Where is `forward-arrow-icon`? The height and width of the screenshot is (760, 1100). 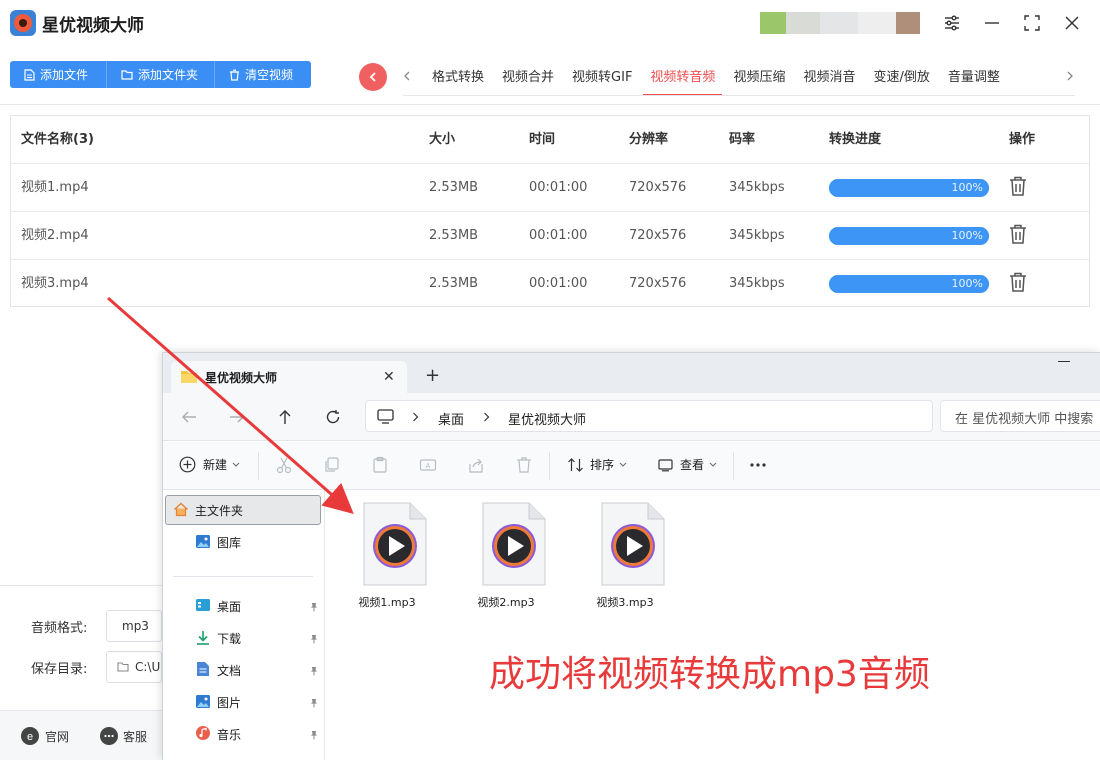 forward-arrow-icon is located at coordinates (237, 417).